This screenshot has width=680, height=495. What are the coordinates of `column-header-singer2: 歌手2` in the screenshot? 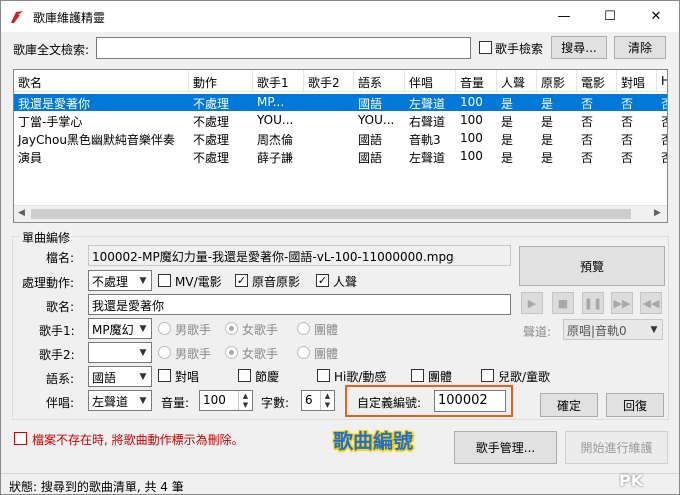 It's located at (329, 81).